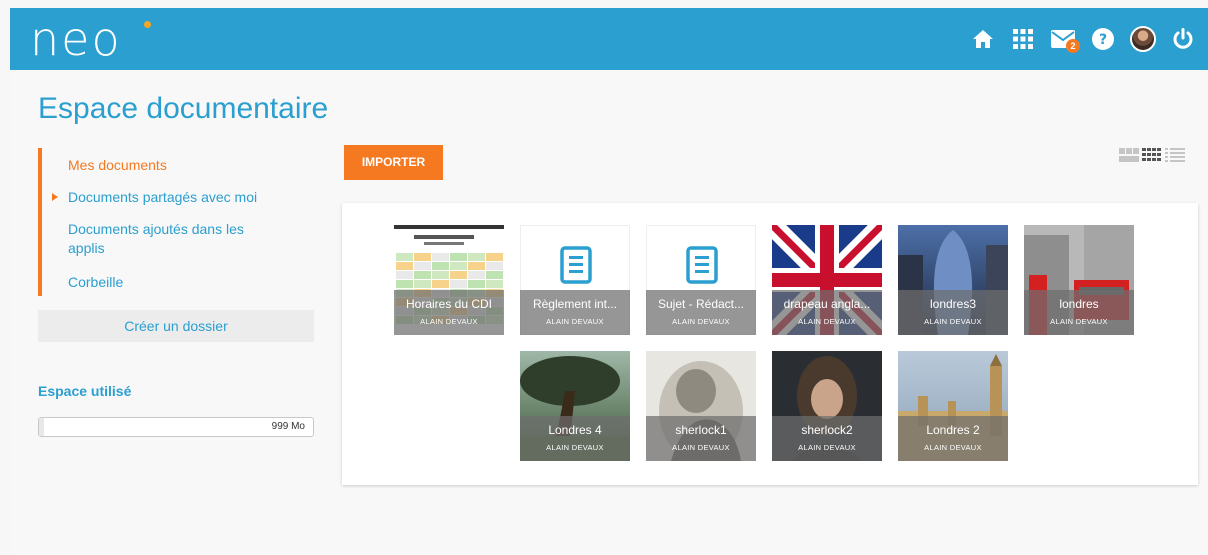 The image size is (1208, 555). What do you see at coordinates (1064, 39) in the screenshot?
I see `mail-icon: 2` at bounding box center [1064, 39].